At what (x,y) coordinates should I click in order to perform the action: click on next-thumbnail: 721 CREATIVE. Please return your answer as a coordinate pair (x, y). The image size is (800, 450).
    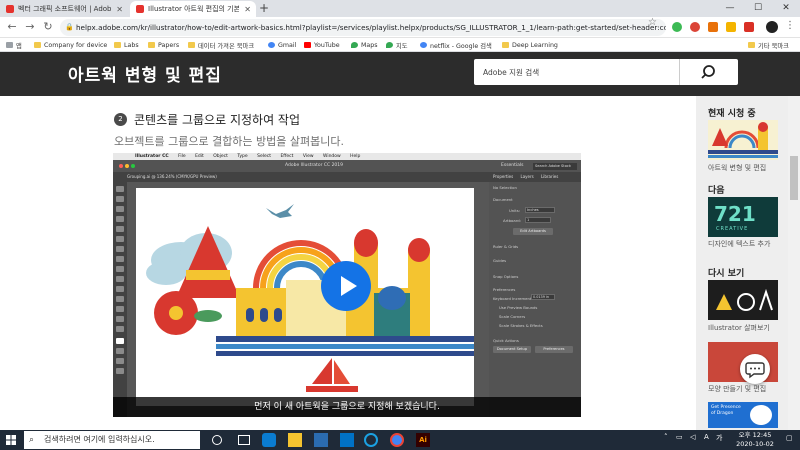
    Looking at the image, I should click on (743, 217).